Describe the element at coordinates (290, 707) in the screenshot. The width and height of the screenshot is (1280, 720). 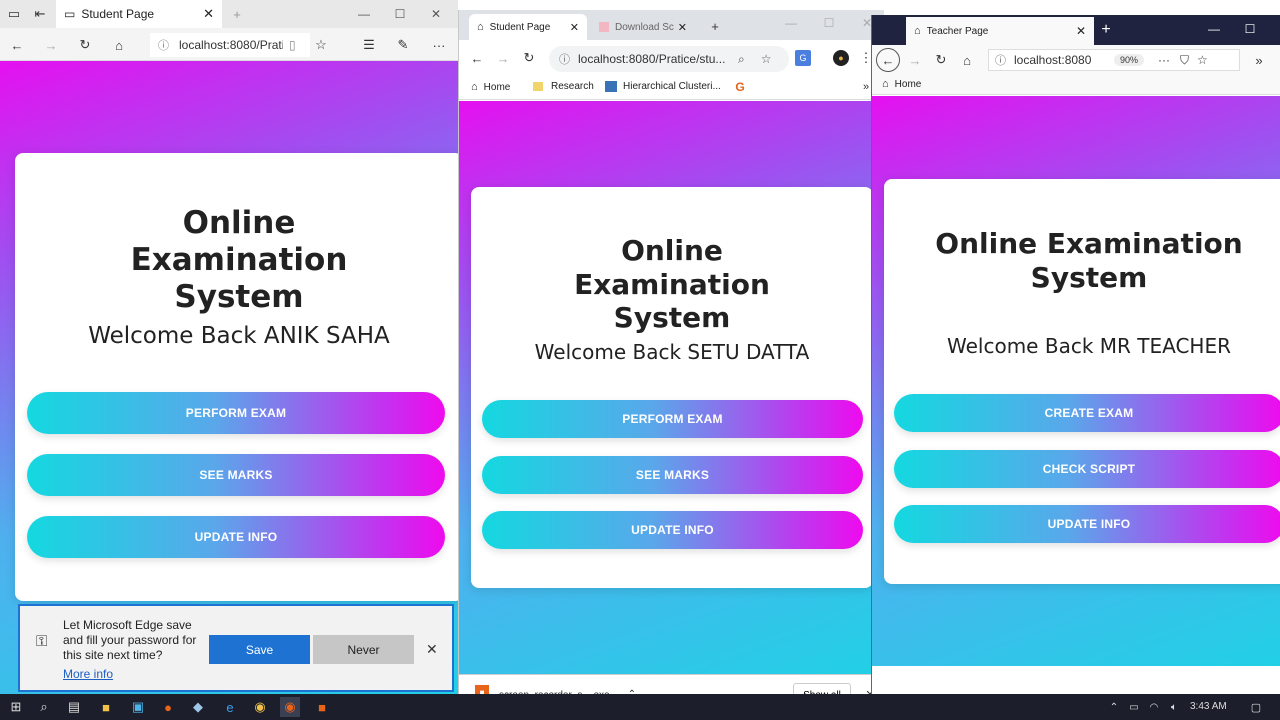
I see `firefox-icon: ◉` at that location.